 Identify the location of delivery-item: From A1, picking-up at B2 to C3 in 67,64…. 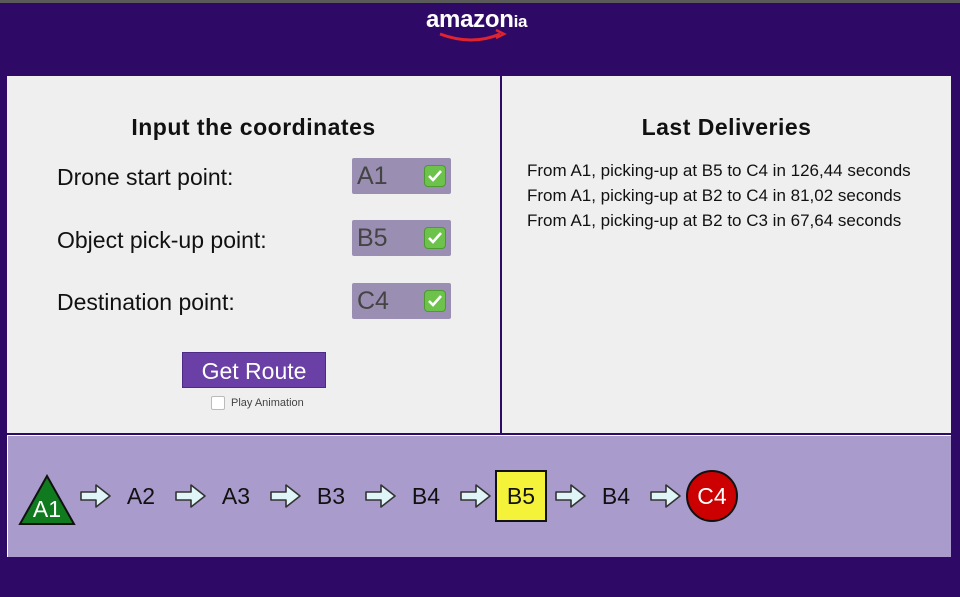
(714, 220).